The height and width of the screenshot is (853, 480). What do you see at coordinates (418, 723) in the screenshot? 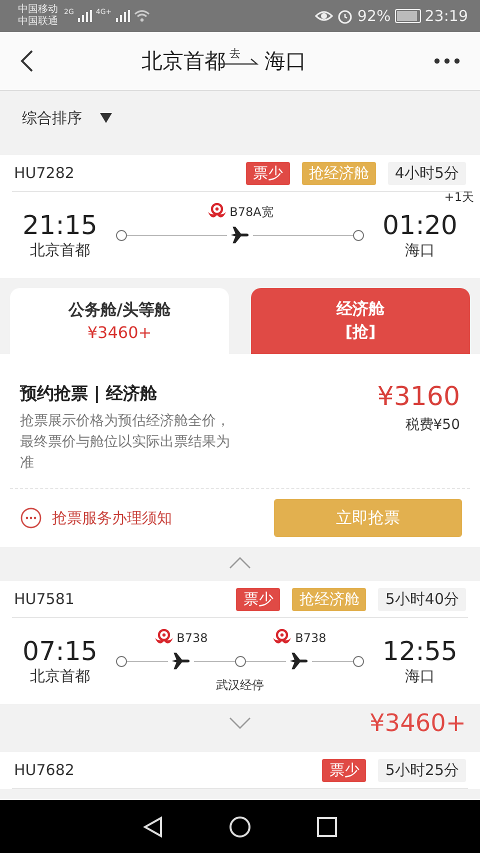
I see `price: ¥3460+` at bounding box center [418, 723].